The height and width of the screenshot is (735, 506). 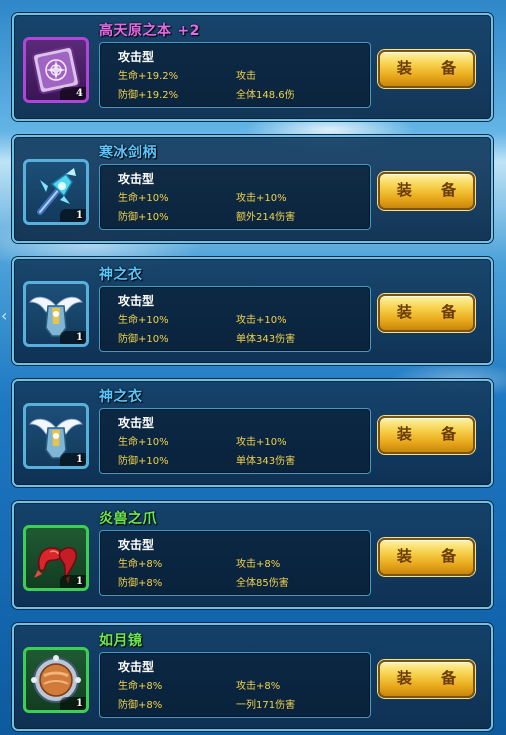 I want to click on item-name: 炎兽之爪, so click(x=128, y=518).